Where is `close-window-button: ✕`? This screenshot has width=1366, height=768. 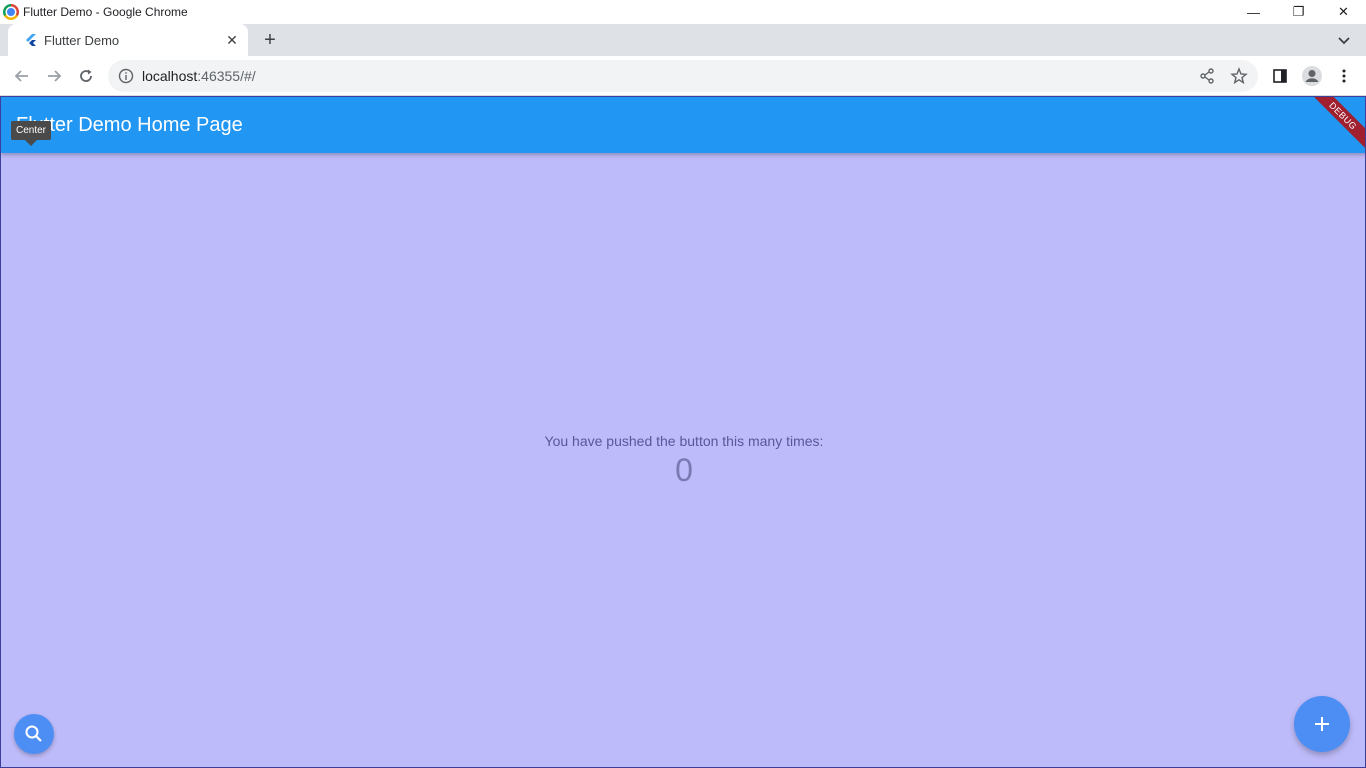
close-window-button: ✕ is located at coordinates (1343, 12).